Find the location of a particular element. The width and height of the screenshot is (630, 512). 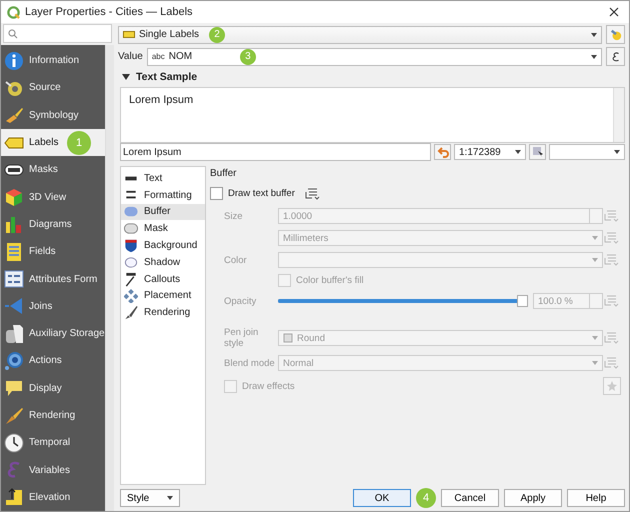

placement-icon is located at coordinates (131, 296).